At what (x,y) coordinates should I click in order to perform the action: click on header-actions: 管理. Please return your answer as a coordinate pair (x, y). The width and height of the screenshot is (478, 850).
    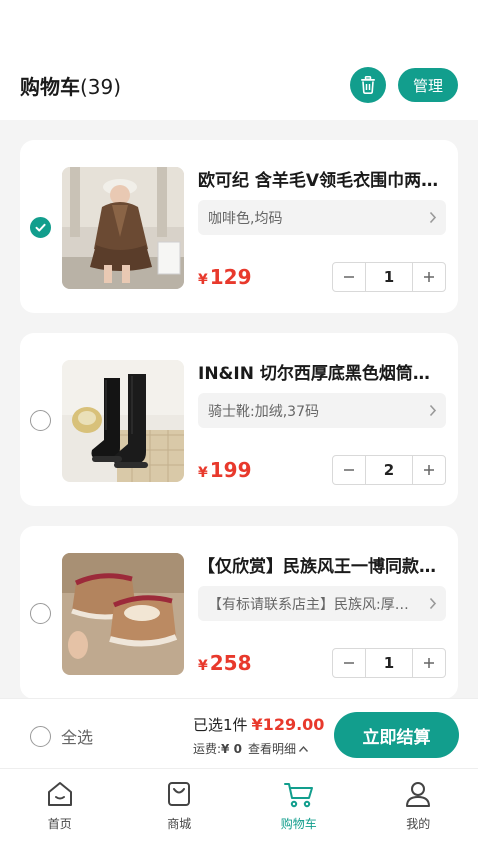
    Looking at the image, I should click on (403, 85).